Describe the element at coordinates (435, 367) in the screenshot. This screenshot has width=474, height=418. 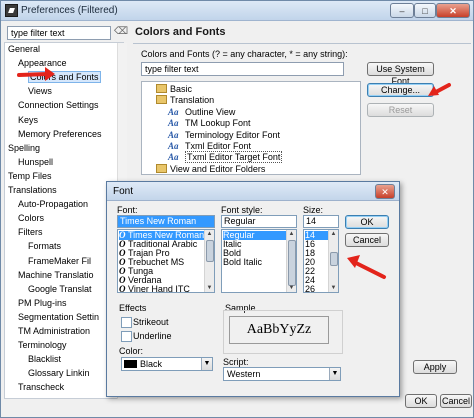
I see `apply-button: Apply` at that location.